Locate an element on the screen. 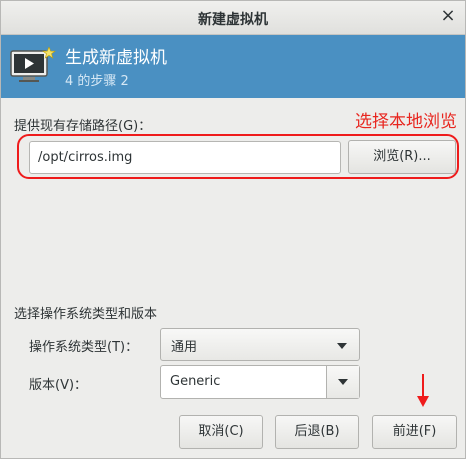 This screenshot has height=459, width=466. wizard-step-indicator: 4 的步骤 2 is located at coordinates (97, 81).